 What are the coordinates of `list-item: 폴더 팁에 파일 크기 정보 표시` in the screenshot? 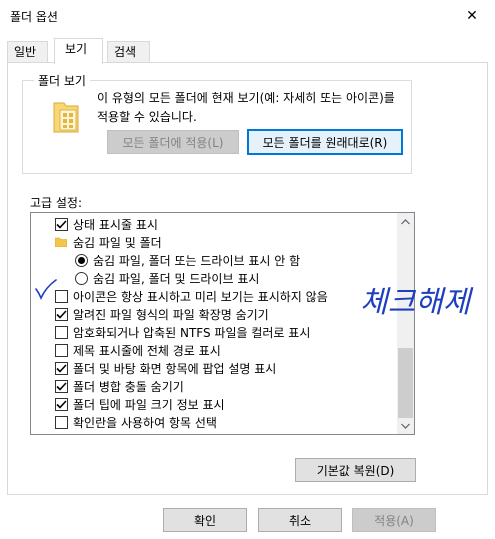 It's located at (214, 404).